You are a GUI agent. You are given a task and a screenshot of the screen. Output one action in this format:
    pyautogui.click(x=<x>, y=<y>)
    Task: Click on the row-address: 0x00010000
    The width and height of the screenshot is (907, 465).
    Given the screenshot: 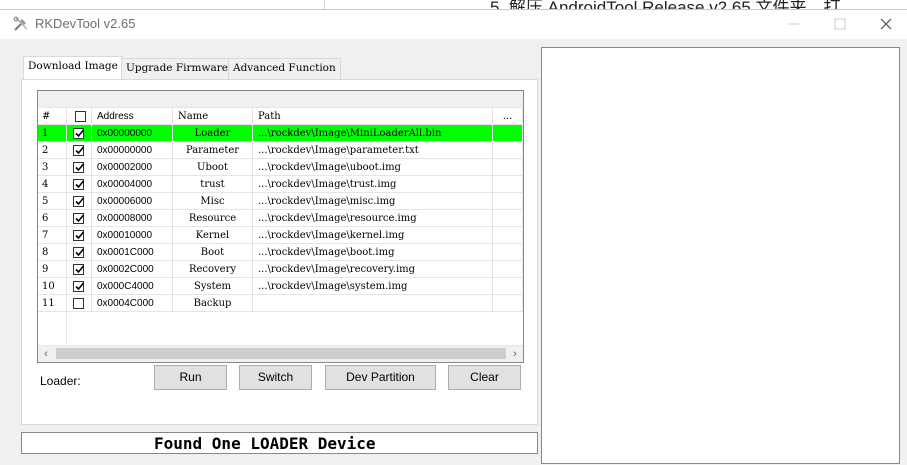 What is the action you would take?
    pyautogui.click(x=132, y=235)
    